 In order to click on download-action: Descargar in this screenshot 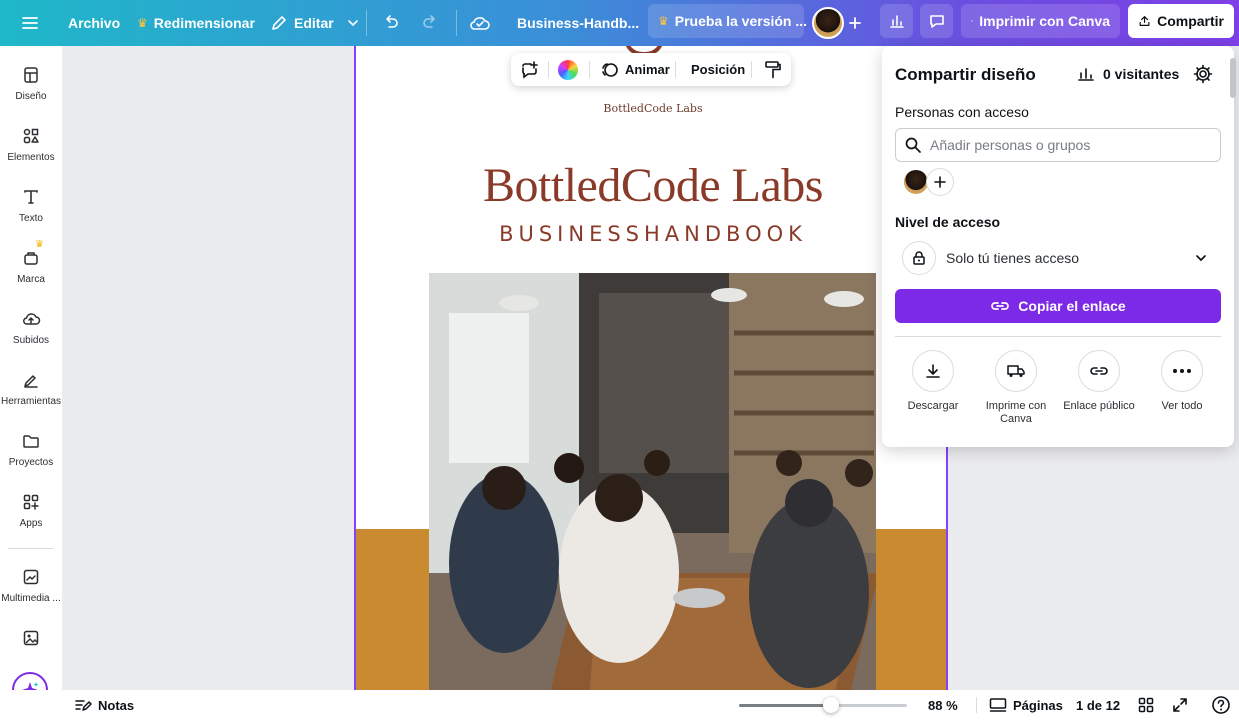, I will do `click(933, 381)`.